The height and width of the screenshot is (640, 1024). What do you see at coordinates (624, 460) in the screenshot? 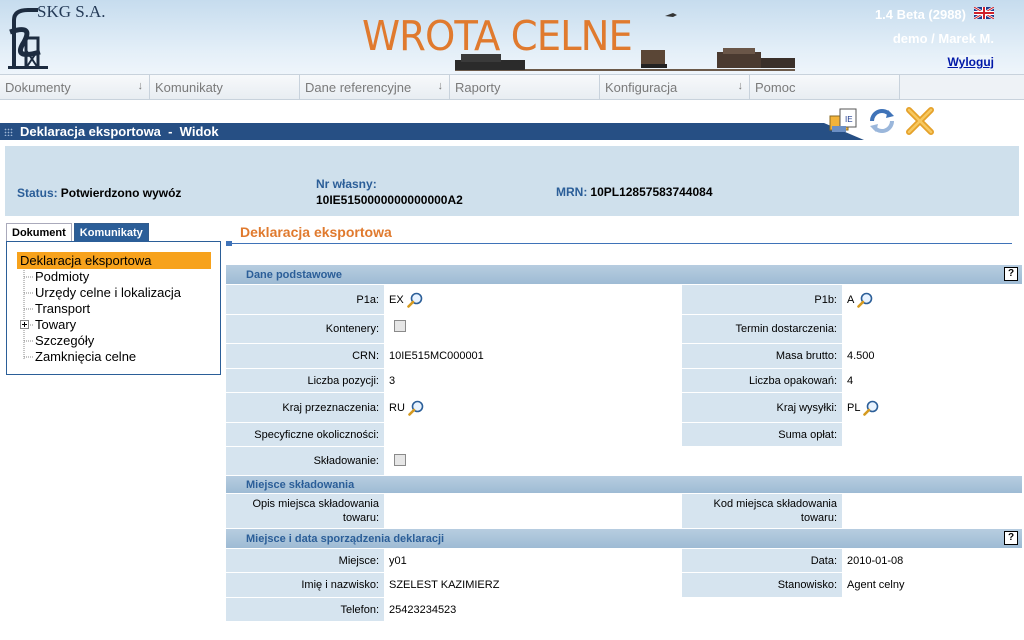
I see `form-row: Składowanie:` at bounding box center [624, 460].